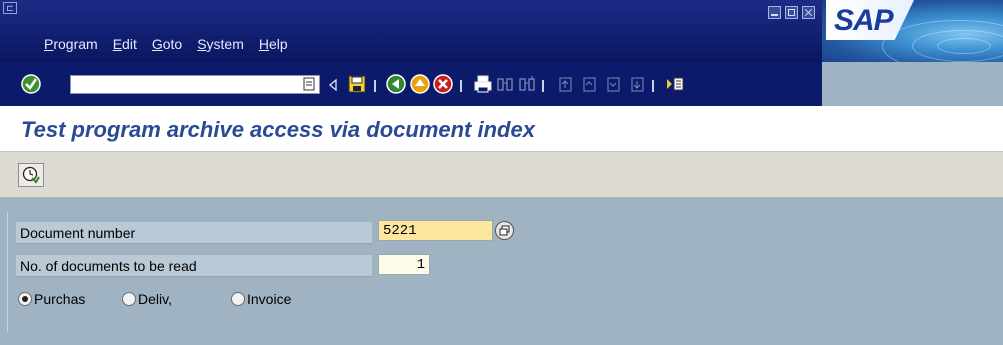 Image resolution: width=1003 pixels, height=345 pixels. I want to click on system-menu-icon: ⊏, so click(10, 8).